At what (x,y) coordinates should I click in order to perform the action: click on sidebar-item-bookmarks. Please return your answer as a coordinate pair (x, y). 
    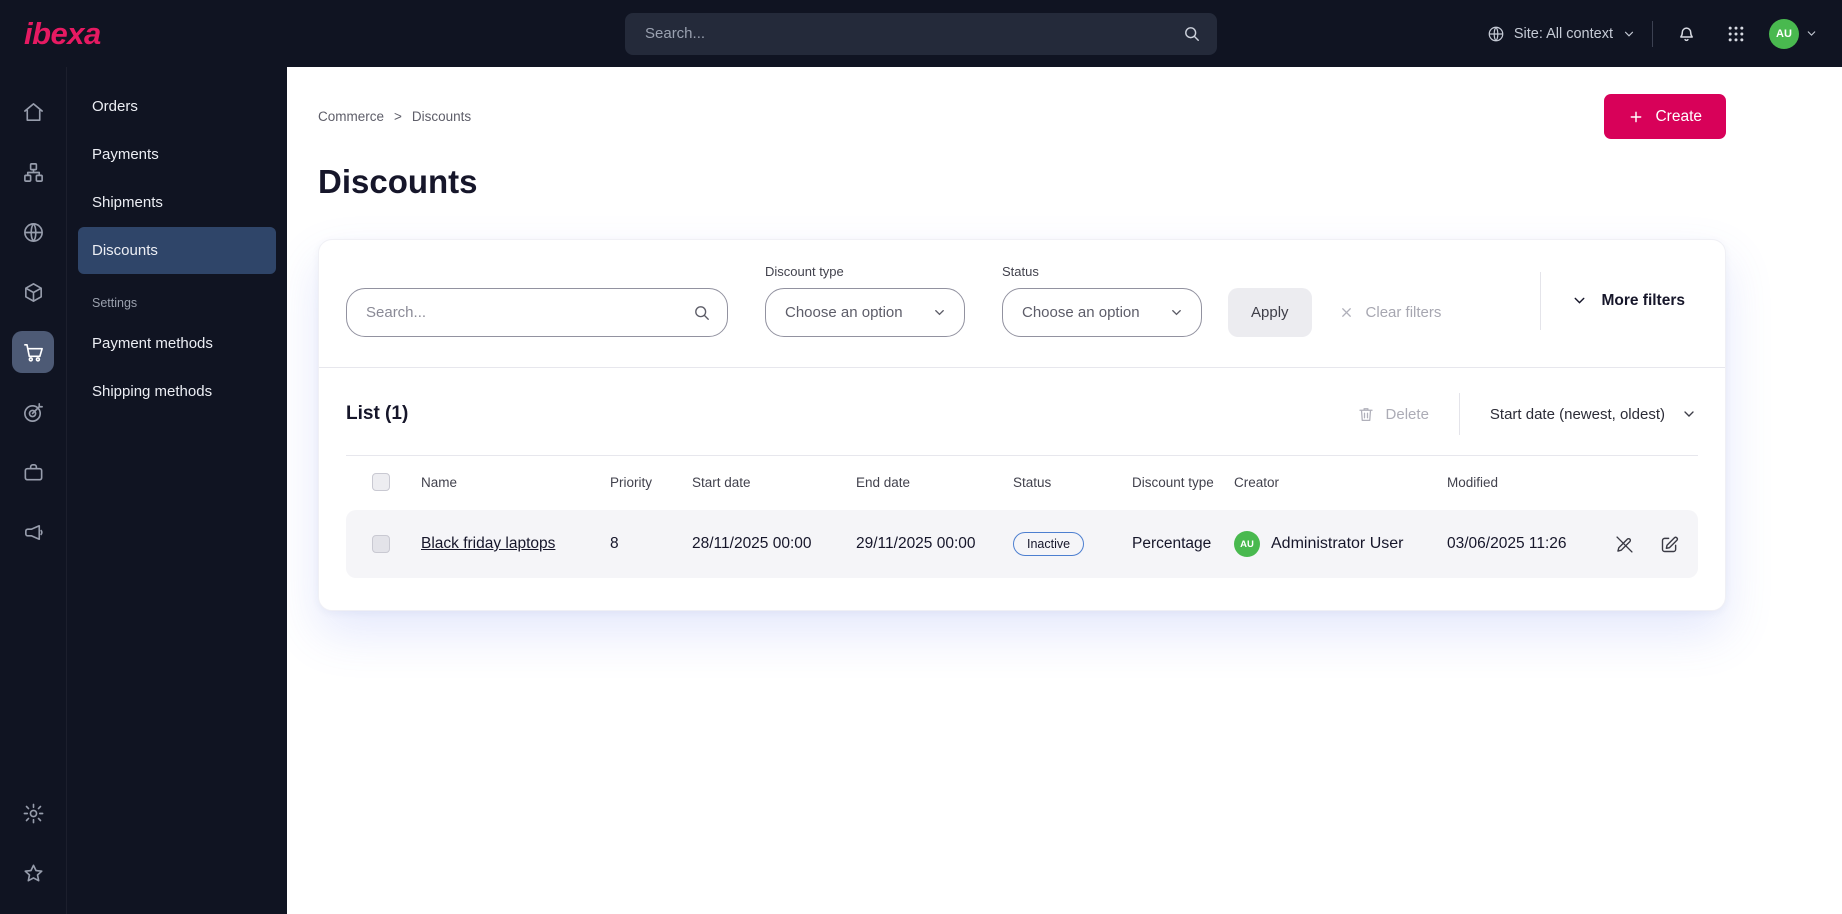
    Looking at the image, I should click on (33, 873).